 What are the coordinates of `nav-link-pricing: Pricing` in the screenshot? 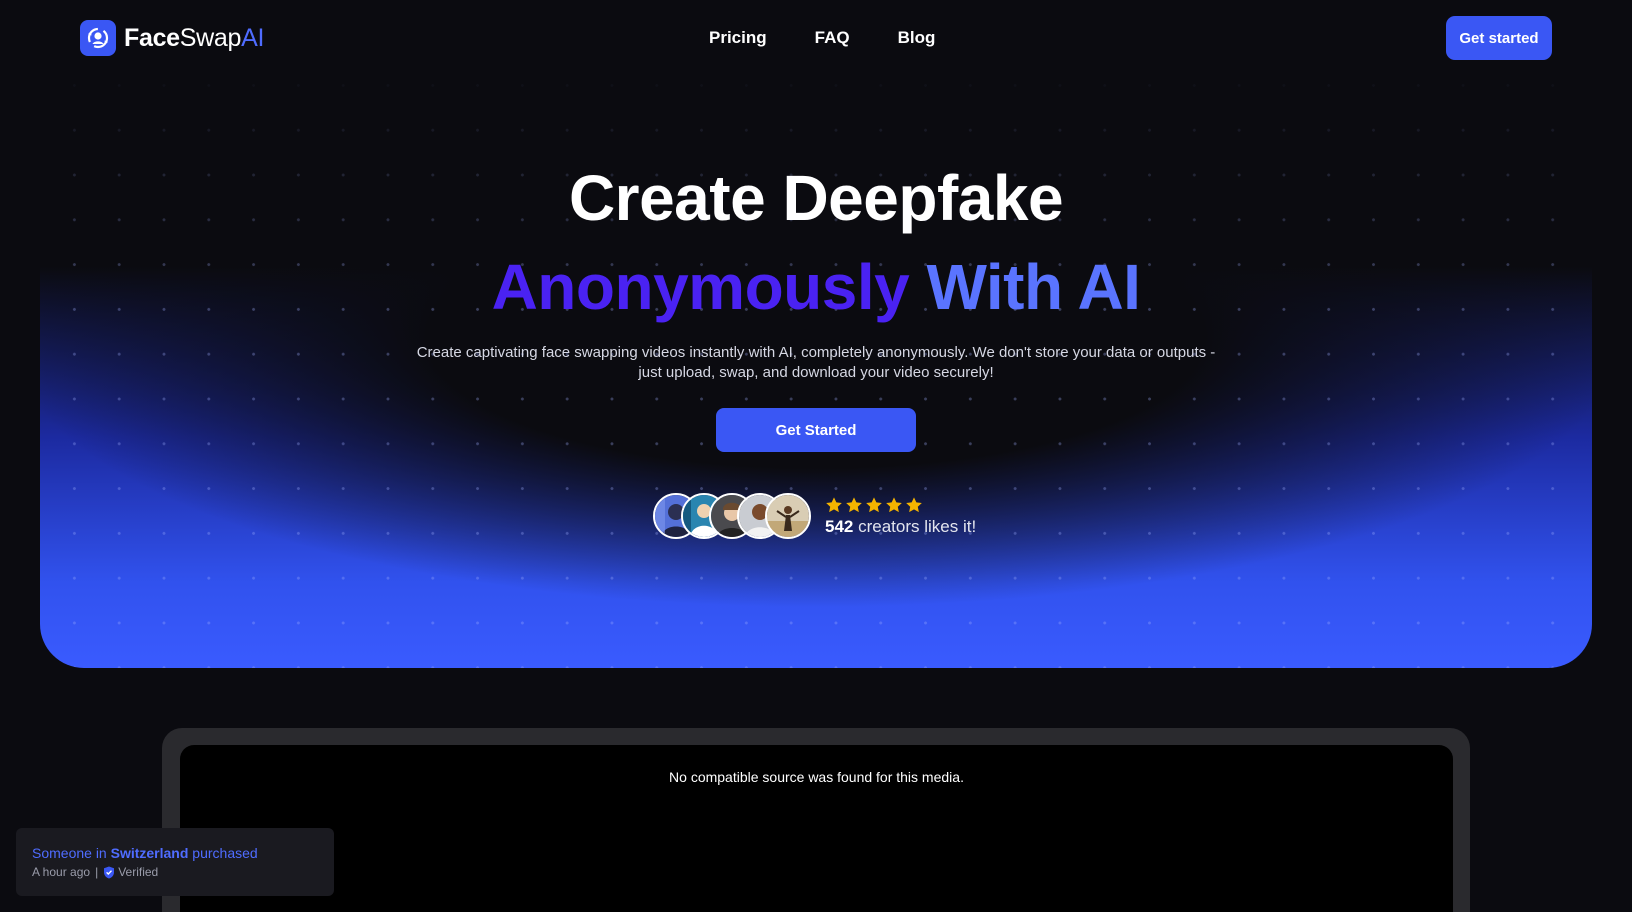 It's located at (738, 38).